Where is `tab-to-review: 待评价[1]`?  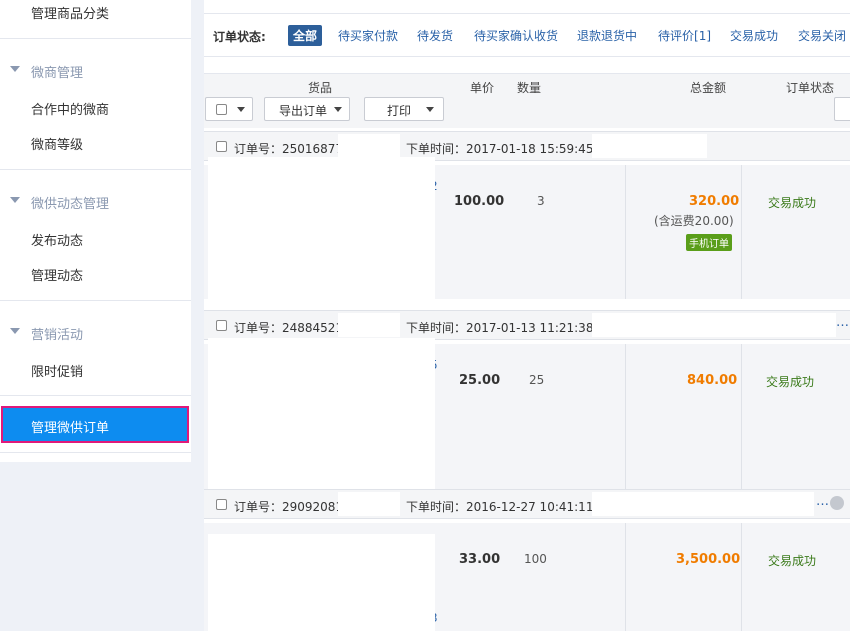 tab-to-review: 待评价[1] is located at coordinates (684, 35).